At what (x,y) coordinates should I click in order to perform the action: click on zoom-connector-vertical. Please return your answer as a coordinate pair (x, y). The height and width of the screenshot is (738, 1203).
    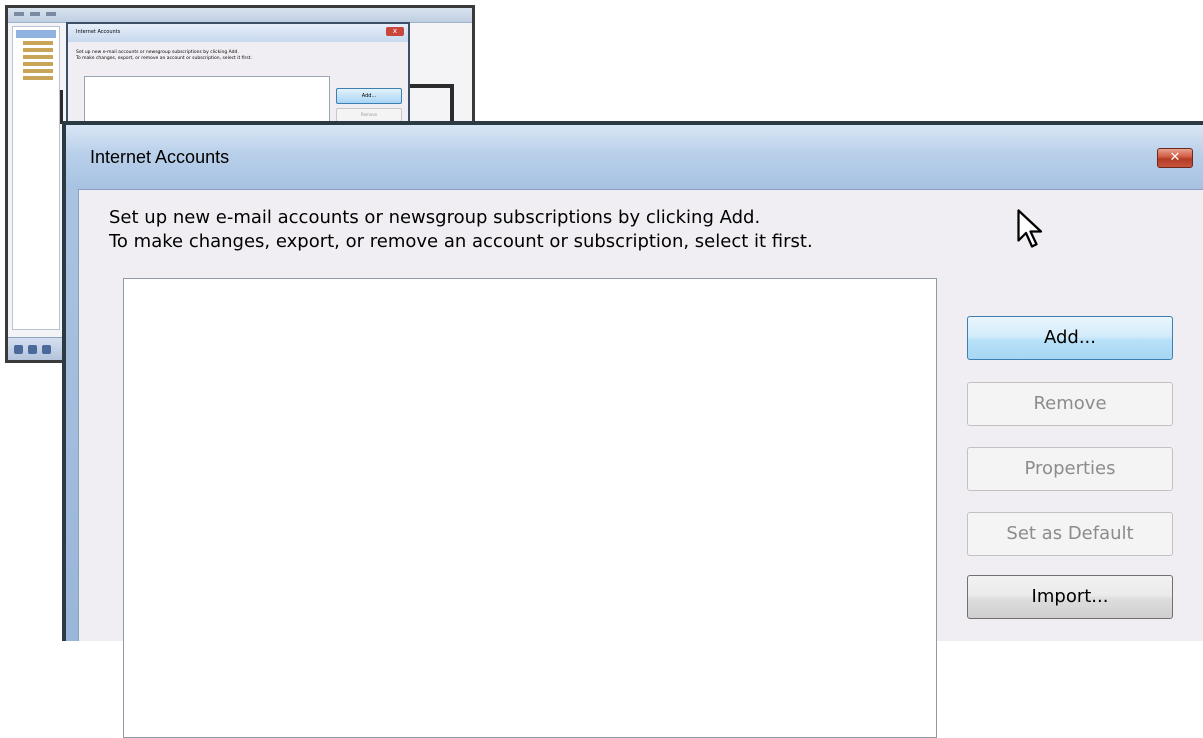
    Looking at the image, I should click on (452, 104).